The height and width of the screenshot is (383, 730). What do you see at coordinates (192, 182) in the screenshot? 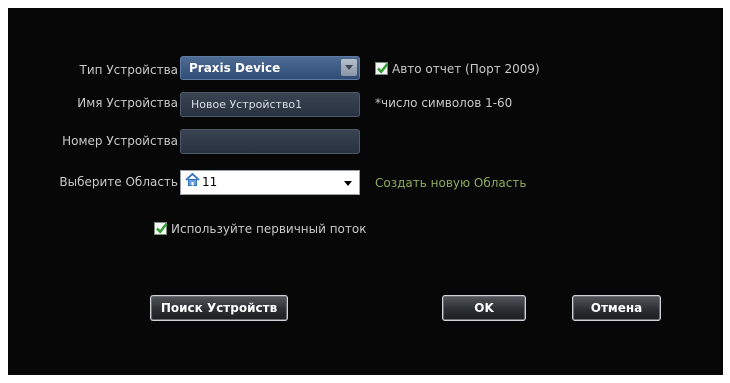
I see `house-icon` at bounding box center [192, 182].